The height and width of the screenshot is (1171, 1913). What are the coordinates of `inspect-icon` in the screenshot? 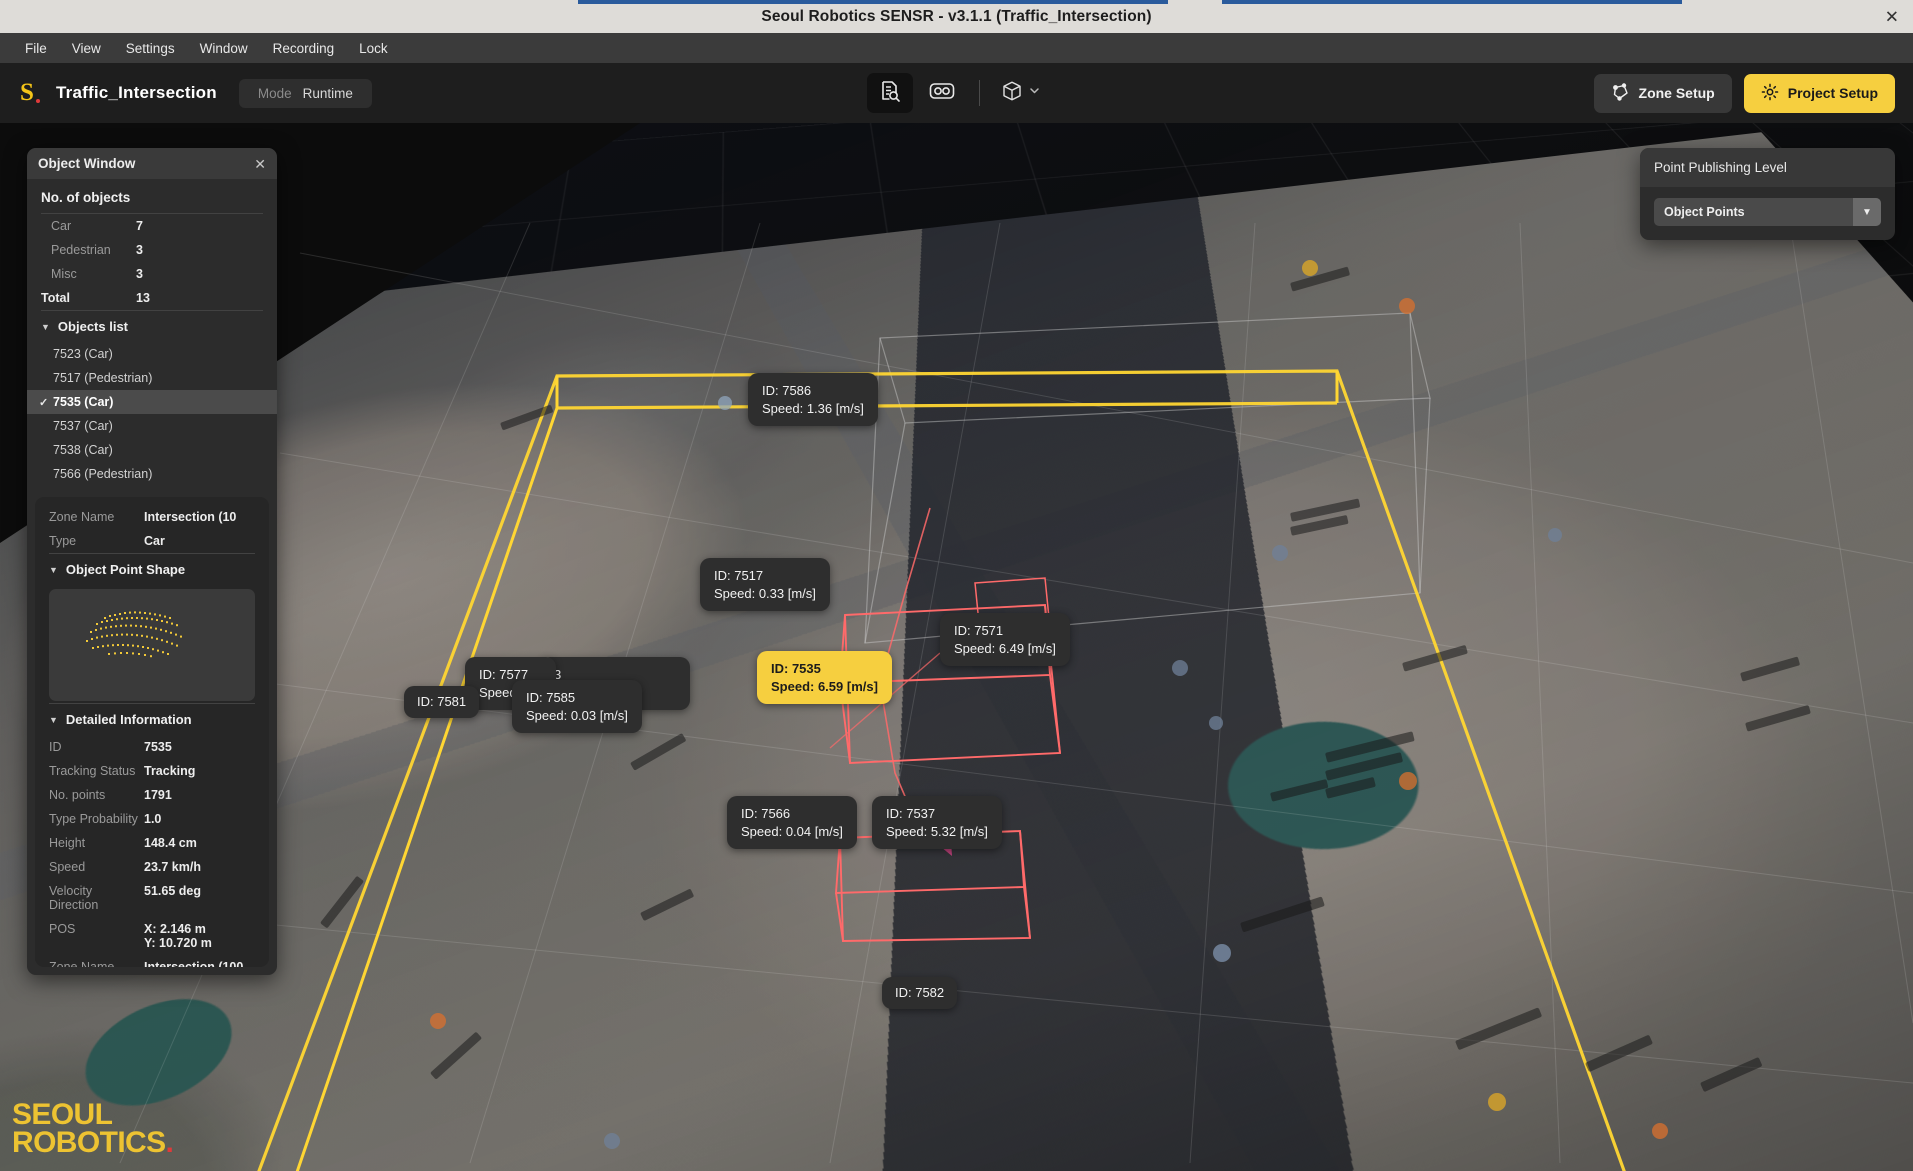 It's located at (890, 93).